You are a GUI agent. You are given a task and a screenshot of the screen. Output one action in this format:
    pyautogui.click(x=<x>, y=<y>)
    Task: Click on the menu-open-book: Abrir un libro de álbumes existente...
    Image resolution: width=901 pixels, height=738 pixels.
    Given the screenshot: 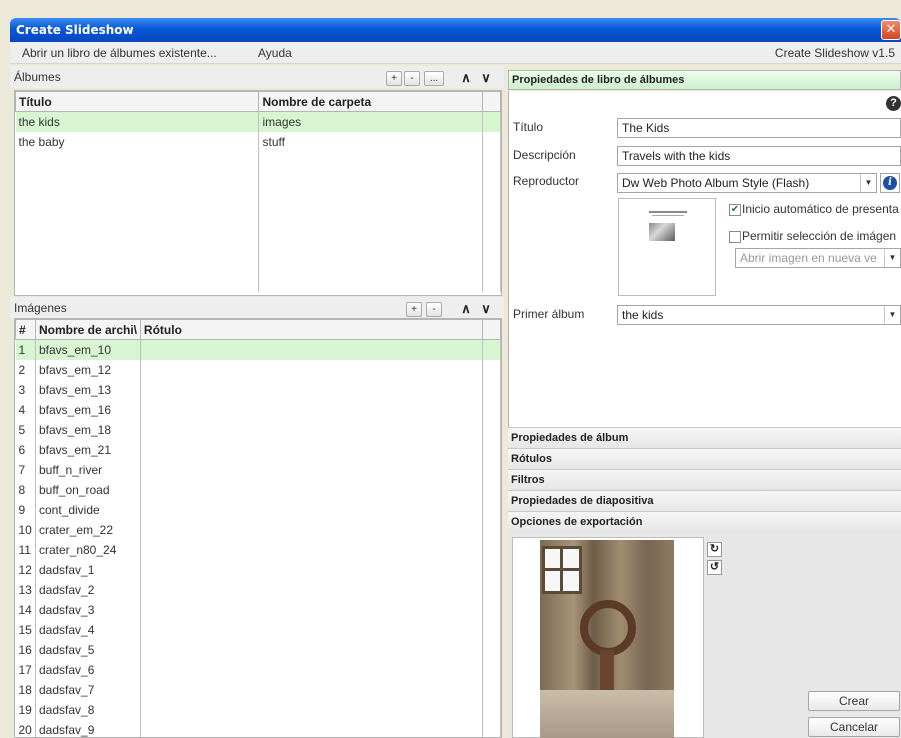 What is the action you would take?
    pyautogui.click(x=119, y=53)
    